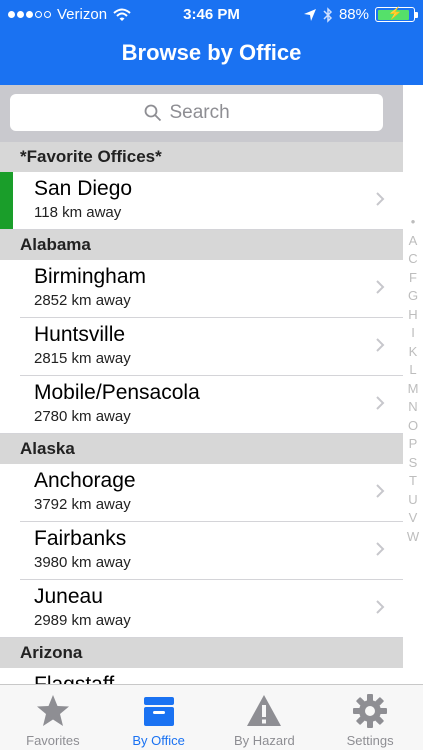 The height and width of the screenshot is (750, 423). What do you see at coordinates (413, 389) in the screenshot?
I see `index-letter: M` at bounding box center [413, 389].